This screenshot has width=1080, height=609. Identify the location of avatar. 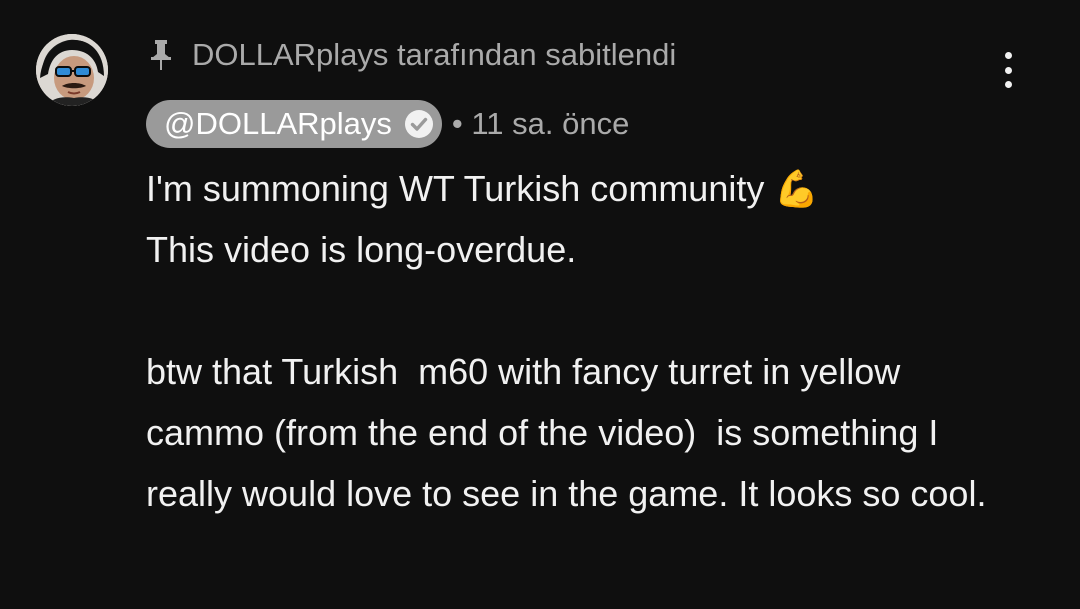
(72, 70).